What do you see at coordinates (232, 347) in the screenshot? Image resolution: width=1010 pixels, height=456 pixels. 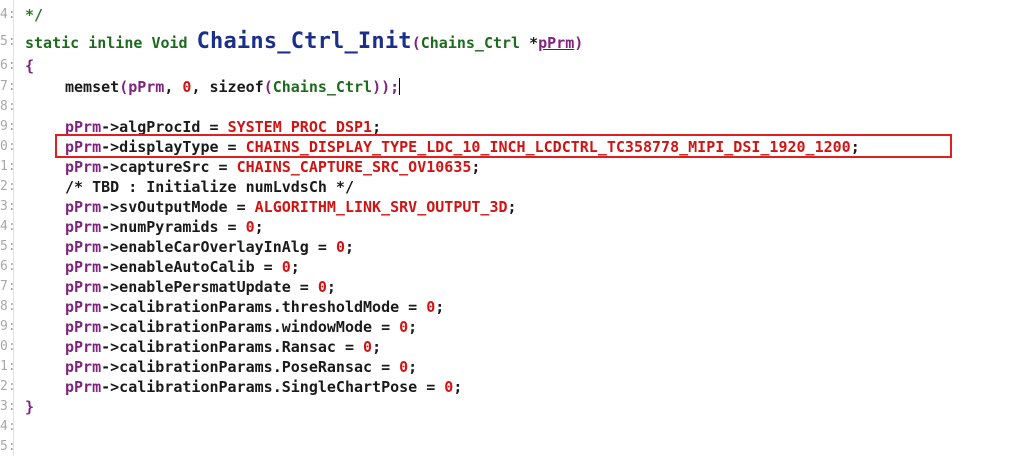 I see `assignment-token: ->calibrationParams.Ransac =` at bounding box center [232, 347].